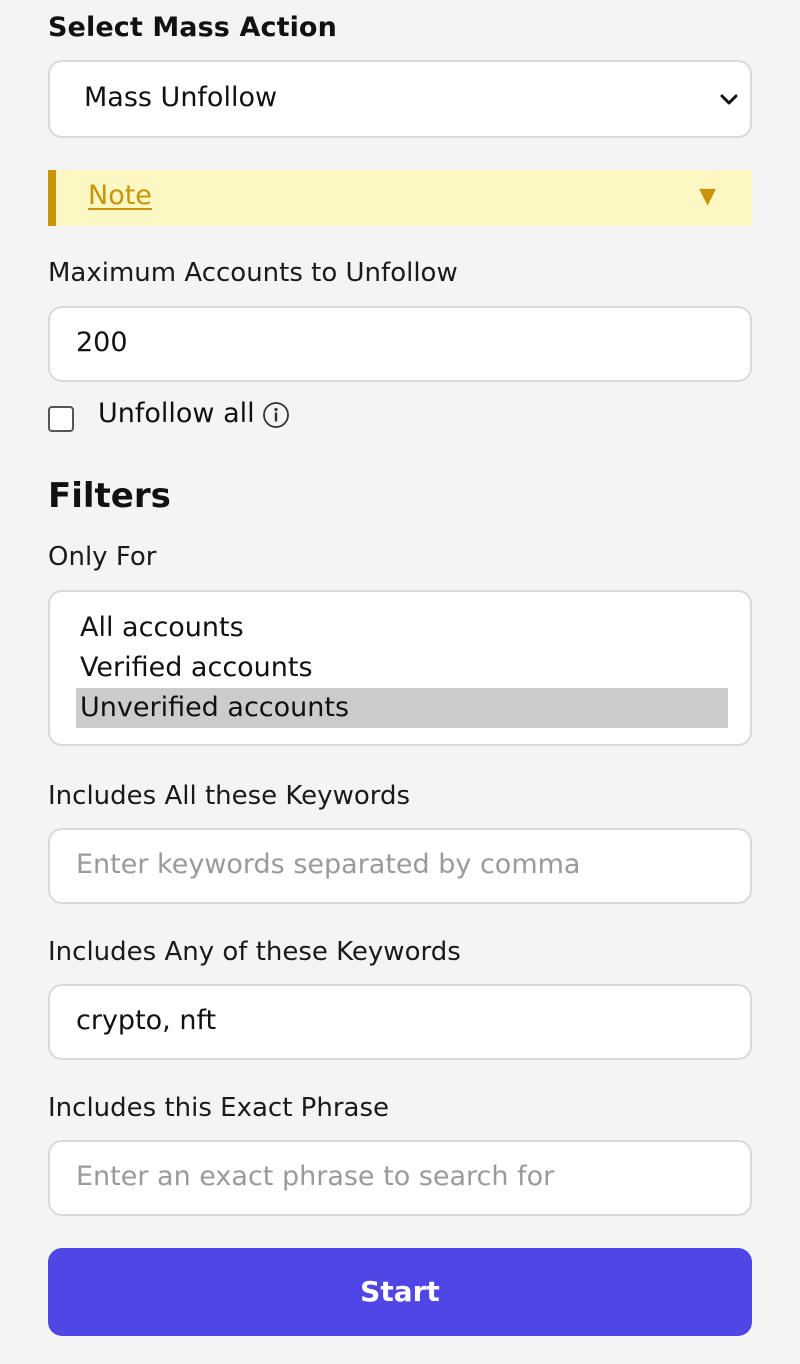  I want to click on filters-heading: Filters, so click(109, 496).